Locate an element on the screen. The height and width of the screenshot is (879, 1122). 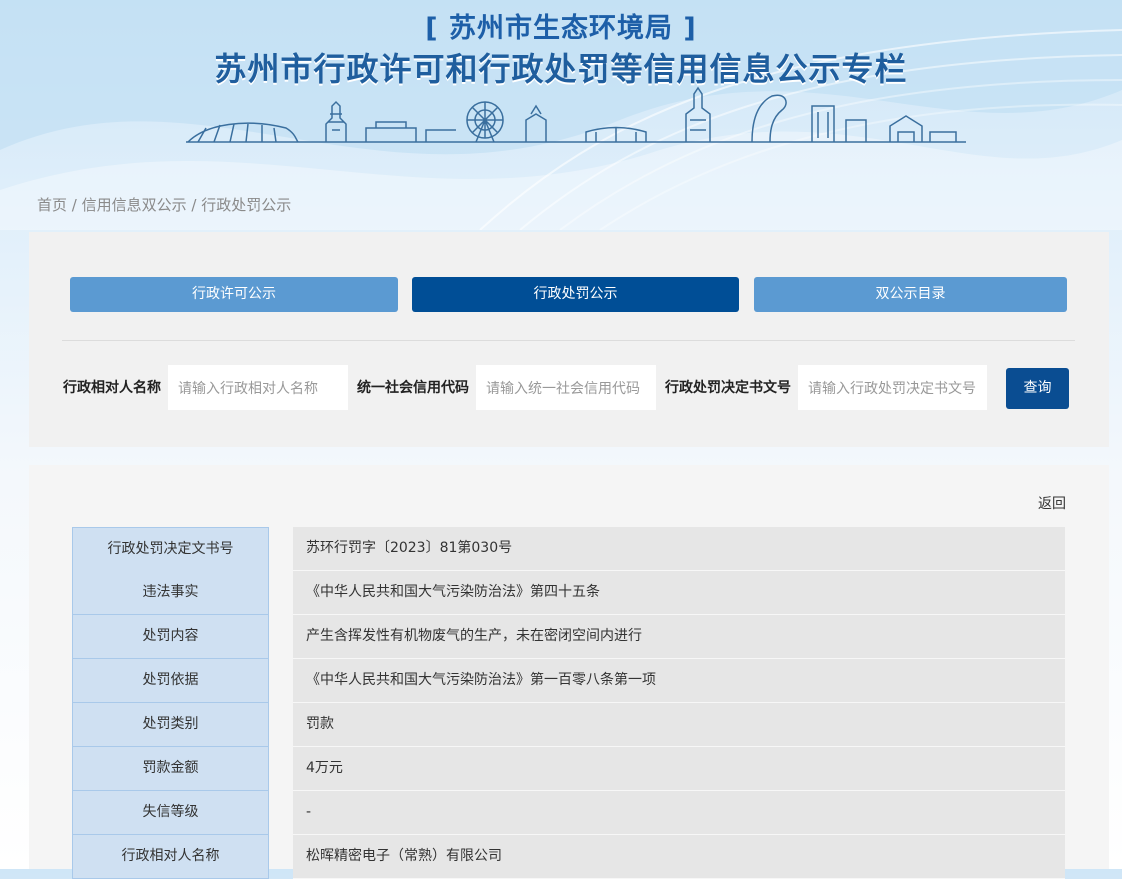
table-row: 行政处罚决定文书号 苏环行罚字〔2023〕81第030号 is located at coordinates (568, 549).